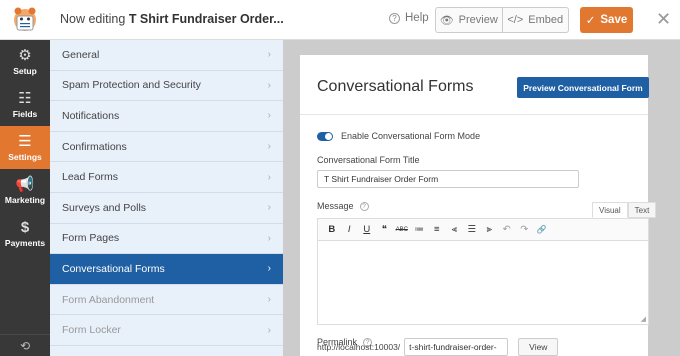 This screenshot has height=356, width=680. Describe the element at coordinates (455, 229) in the screenshot. I see `align-left-icon: ⫷` at that location.